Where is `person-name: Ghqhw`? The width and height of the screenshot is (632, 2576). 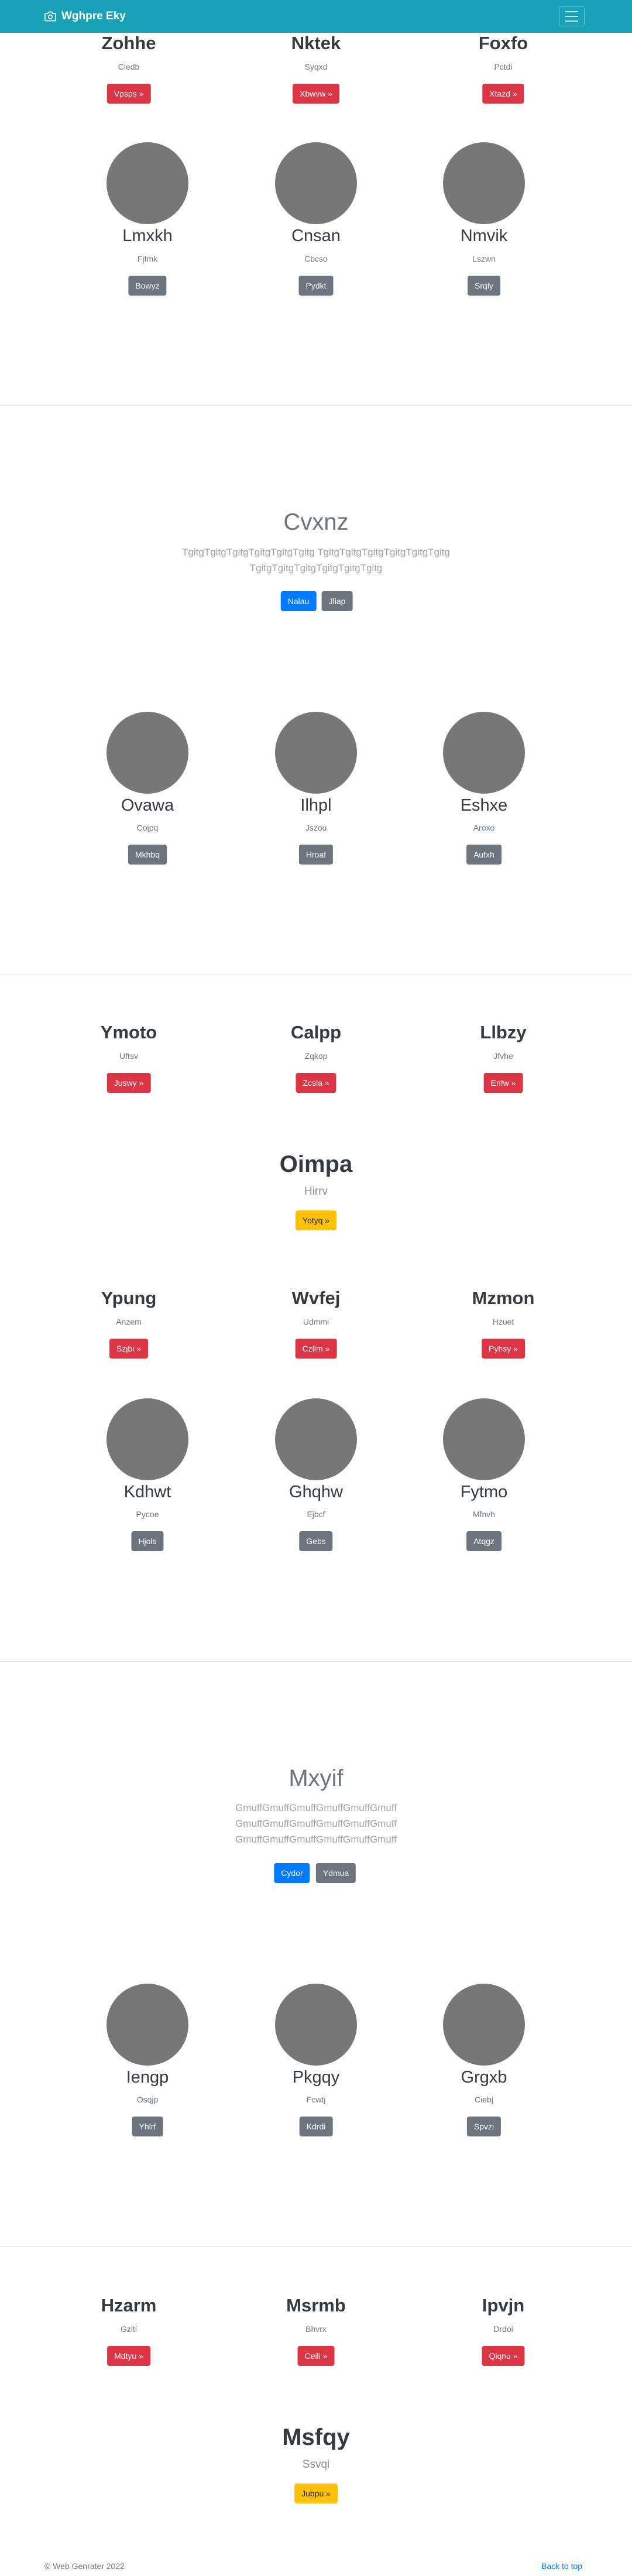 person-name: Ghqhw is located at coordinates (316, 1492).